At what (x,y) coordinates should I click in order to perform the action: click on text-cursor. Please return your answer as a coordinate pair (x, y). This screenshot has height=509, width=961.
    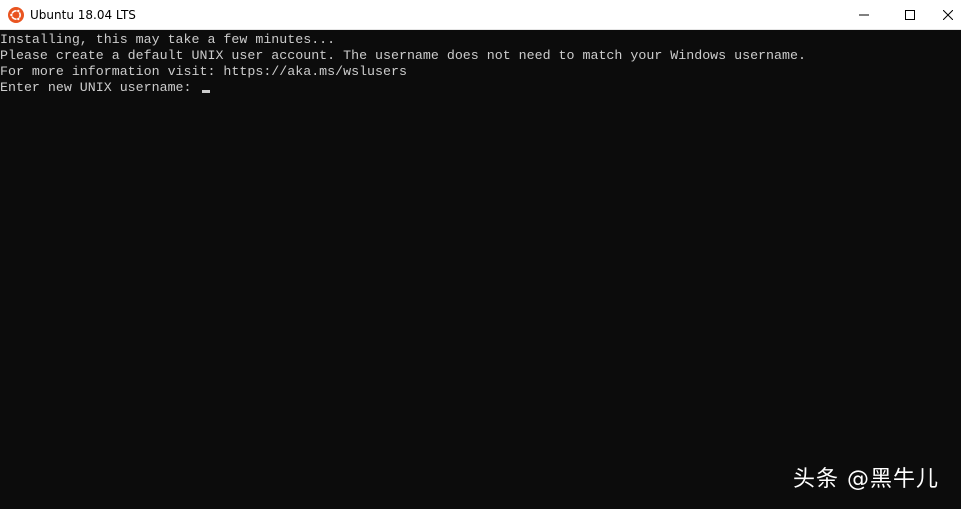
    Looking at the image, I should click on (205, 91).